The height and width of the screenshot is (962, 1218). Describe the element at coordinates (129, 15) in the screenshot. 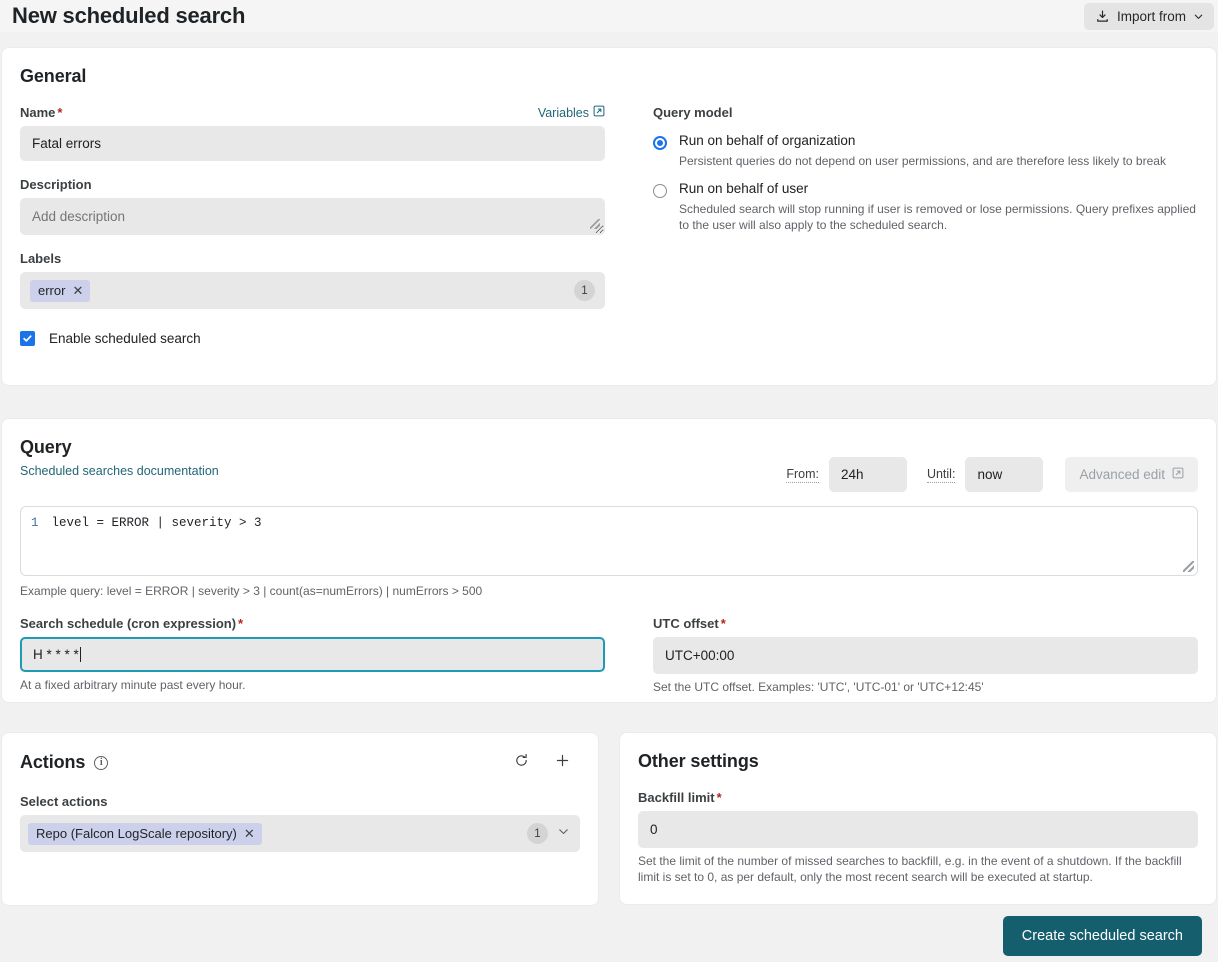

I see `page-title: New scheduled search` at that location.